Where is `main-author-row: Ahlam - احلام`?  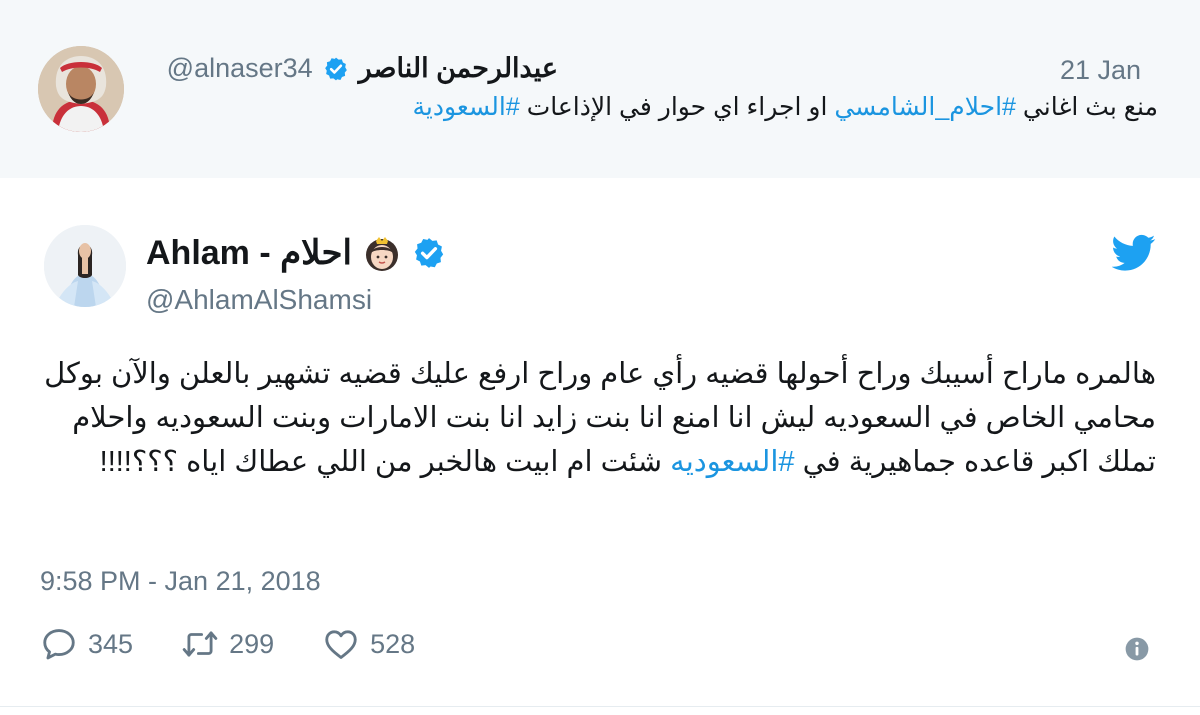 main-author-row: Ahlam - احلام is located at coordinates (296, 253).